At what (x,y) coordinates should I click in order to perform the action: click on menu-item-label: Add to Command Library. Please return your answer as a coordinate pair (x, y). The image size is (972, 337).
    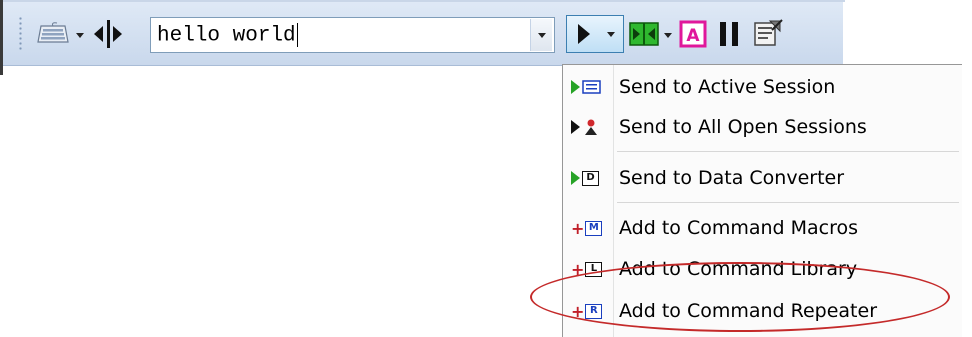
    Looking at the image, I should click on (738, 269).